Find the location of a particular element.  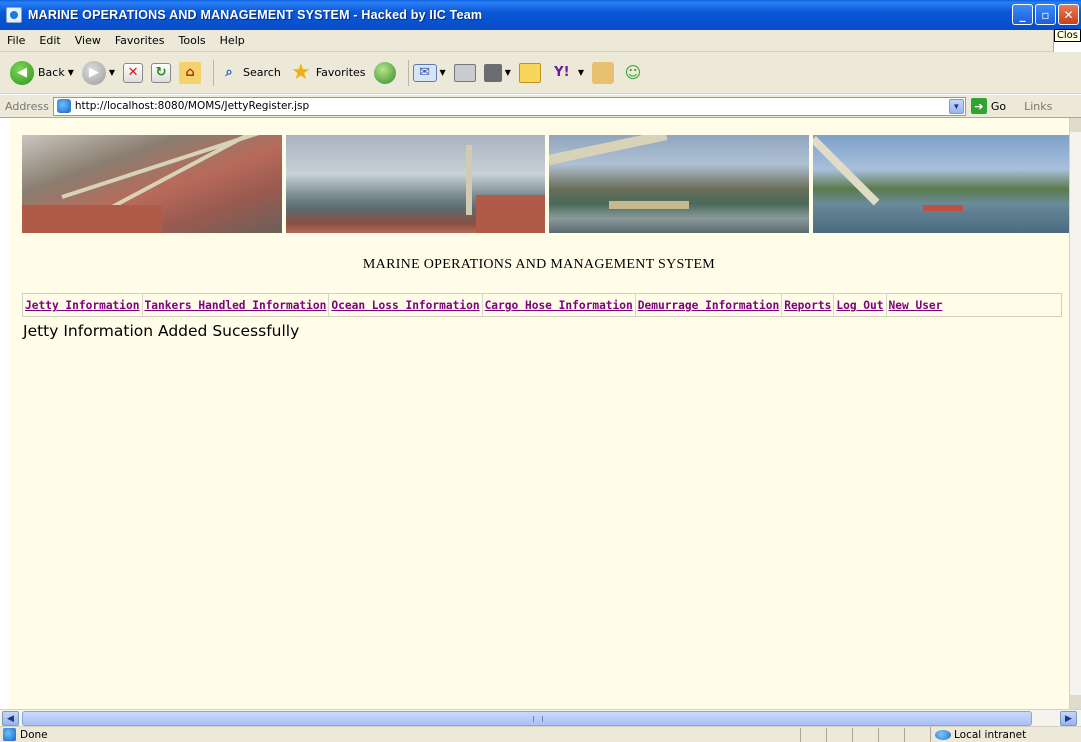

search-icon: ⌕ is located at coordinates (229, 72).